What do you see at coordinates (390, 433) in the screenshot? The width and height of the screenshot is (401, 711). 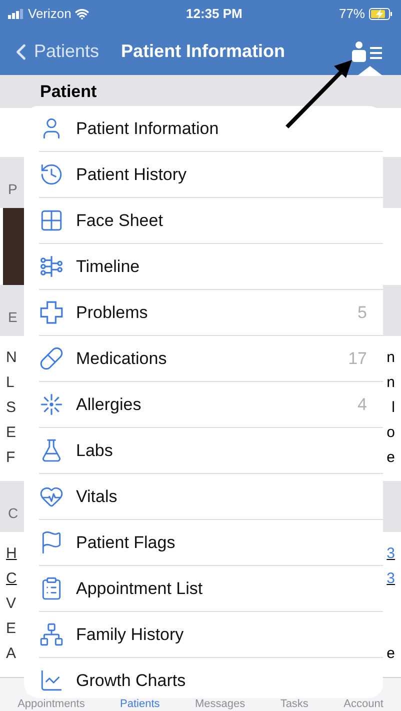 I see `row-value: o` at bounding box center [390, 433].